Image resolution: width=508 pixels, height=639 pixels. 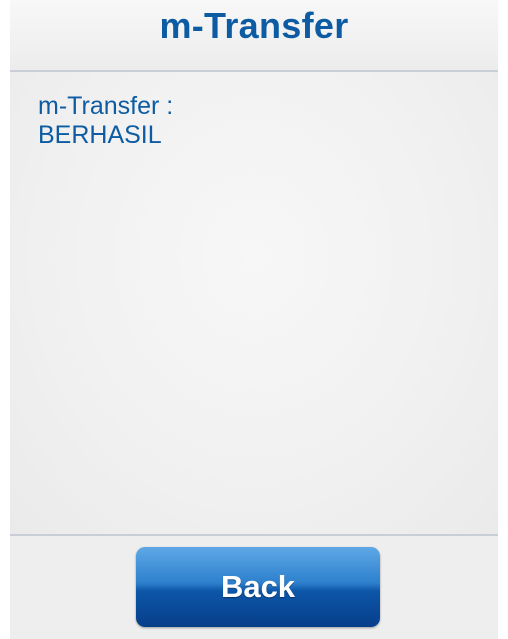 I want to click on page-title: m-Transfer, so click(x=254, y=25).